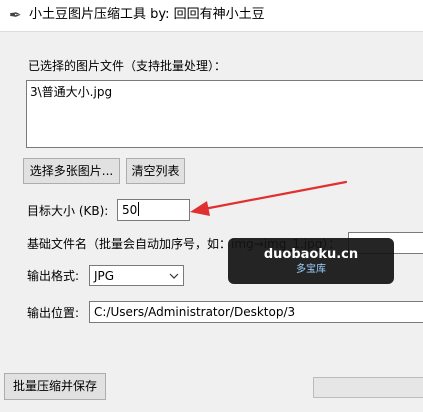  What do you see at coordinates (256, 312) in the screenshot?
I see `output-path-input: C:/Users/Administrator/Desktop/3` at bounding box center [256, 312].